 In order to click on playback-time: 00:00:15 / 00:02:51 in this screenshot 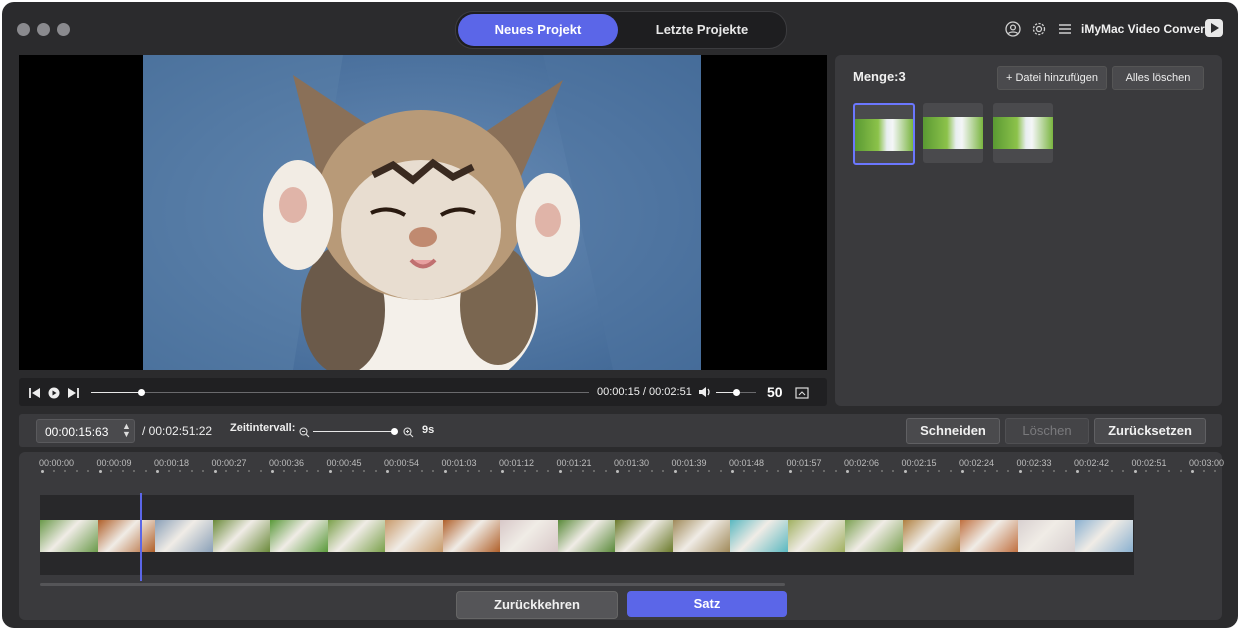, I will do `click(644, 392)`.